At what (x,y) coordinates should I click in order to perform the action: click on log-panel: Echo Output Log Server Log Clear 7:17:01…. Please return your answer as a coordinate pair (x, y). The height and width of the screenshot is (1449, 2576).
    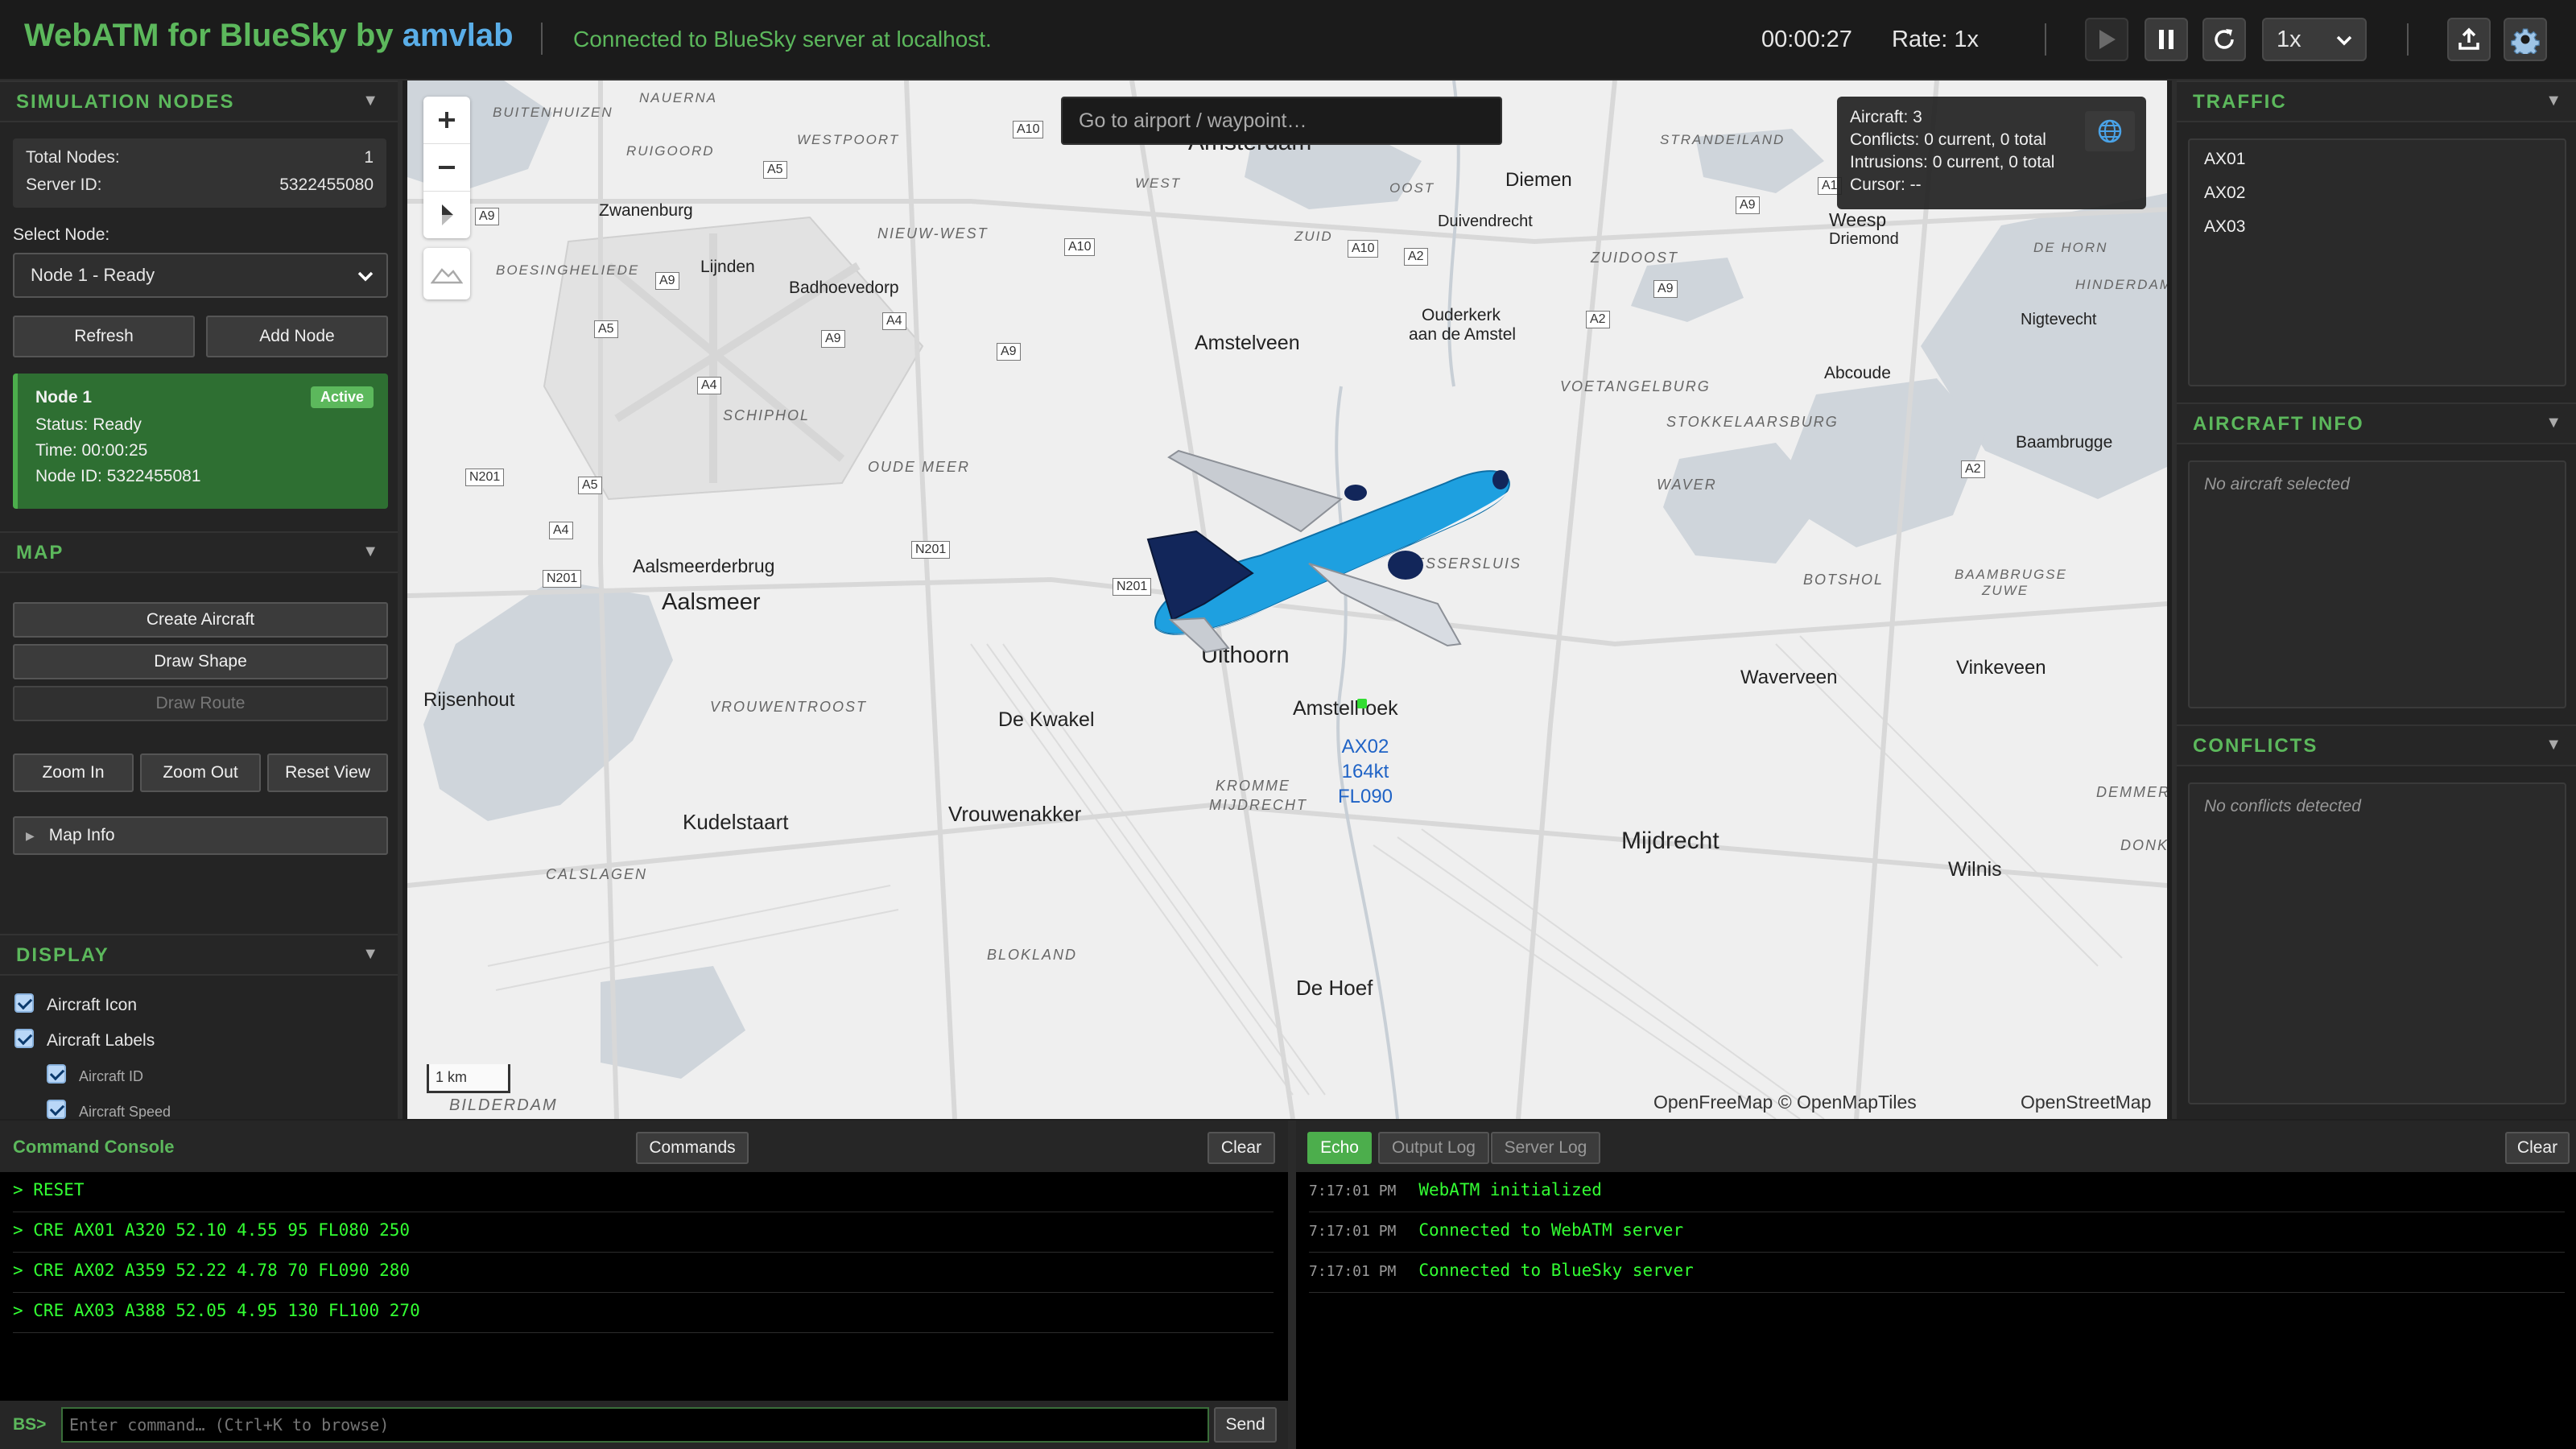
    Looking at the image, I should click on (1936, 1285).